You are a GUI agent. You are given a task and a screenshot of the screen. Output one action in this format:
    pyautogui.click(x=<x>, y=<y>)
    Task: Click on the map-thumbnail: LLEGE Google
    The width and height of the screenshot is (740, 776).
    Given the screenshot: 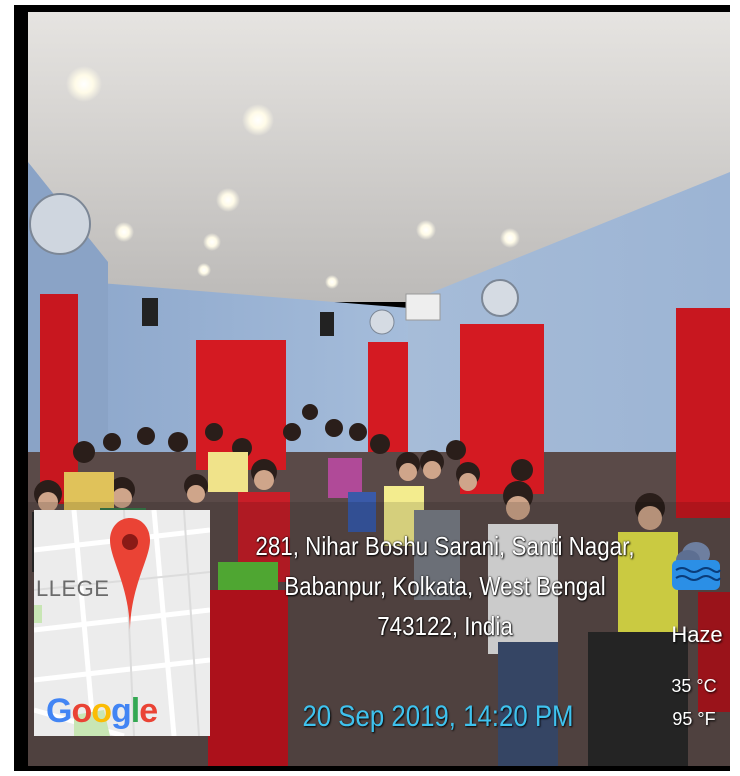 What is the action you would take?
    pyautogui.click(x=122, y=623)
    